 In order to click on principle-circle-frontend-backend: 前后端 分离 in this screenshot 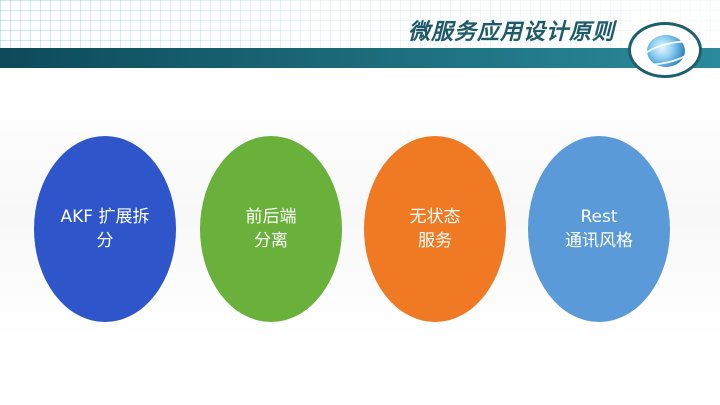, I will do `click(271, 229)`.